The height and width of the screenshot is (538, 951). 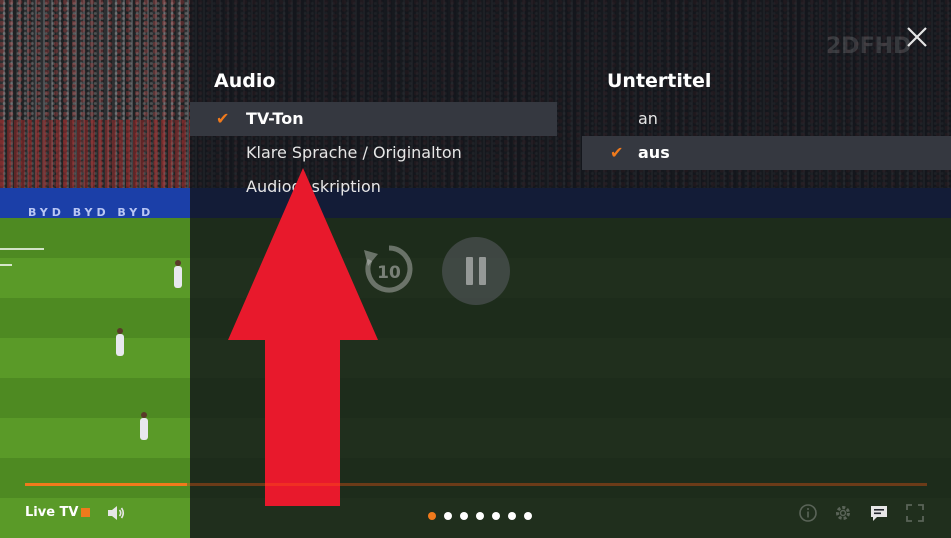 What do you see at coordinates (766, 119) in the screenshot?
I see `subtitle-option: ✔ an` at bounding box center [766, 119].